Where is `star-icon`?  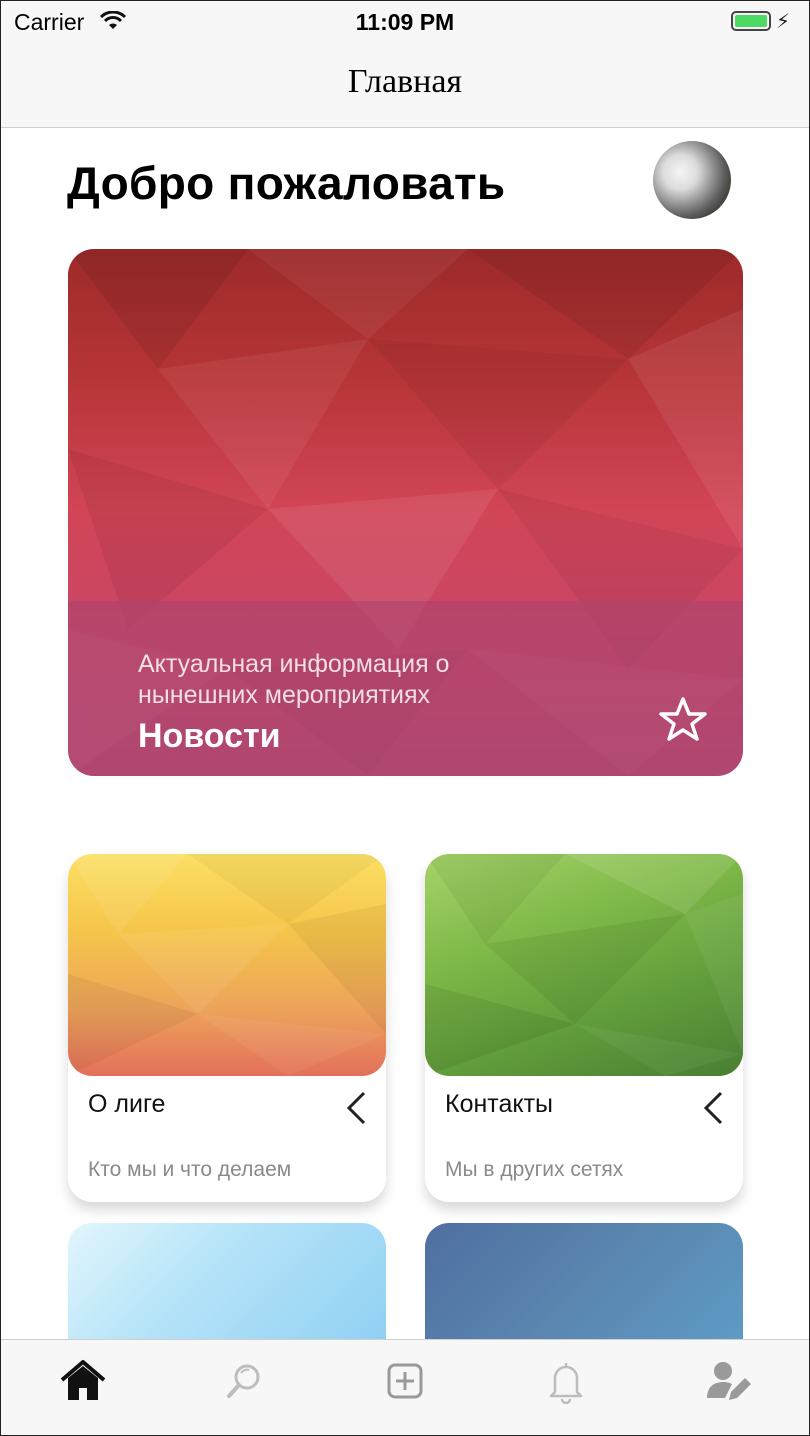 star-icon is located at coordinates (683, 719).